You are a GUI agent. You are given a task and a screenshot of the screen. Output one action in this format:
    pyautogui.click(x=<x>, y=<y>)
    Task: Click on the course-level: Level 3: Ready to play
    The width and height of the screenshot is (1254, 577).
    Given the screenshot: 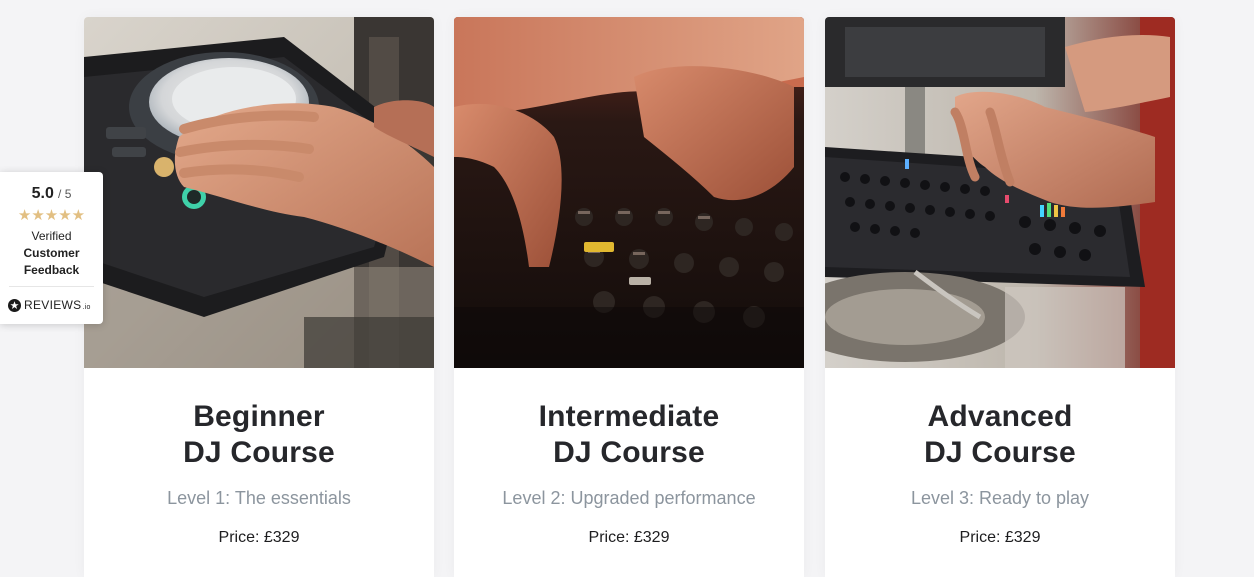 What is the action you would take?
    pyautogui.click(x=1000, y=498)
    